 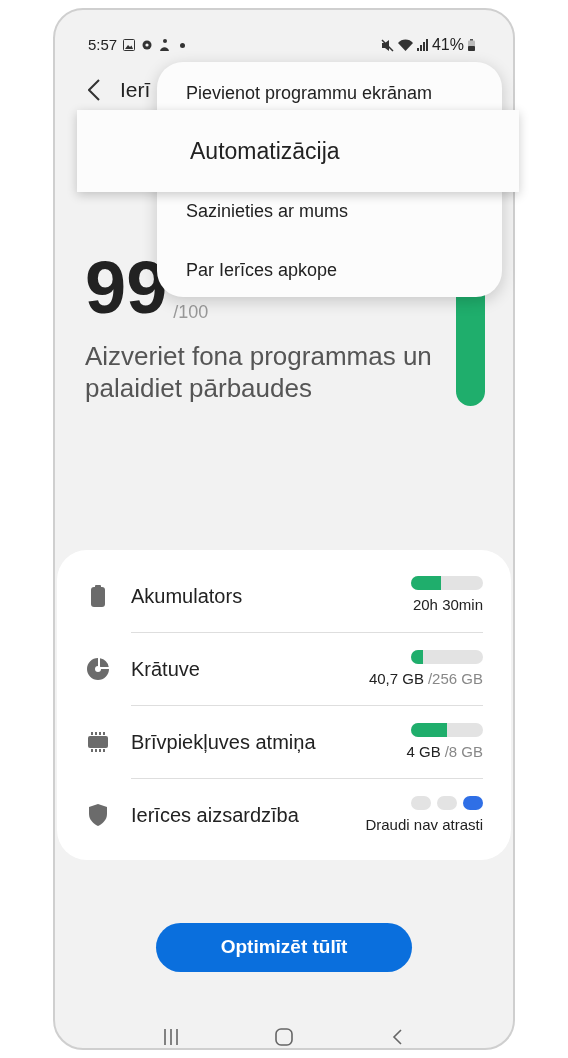 I want to click on score-message: Aizveriet fona programmas un palaidiet pārbaudes, so click(x=259, y=372).